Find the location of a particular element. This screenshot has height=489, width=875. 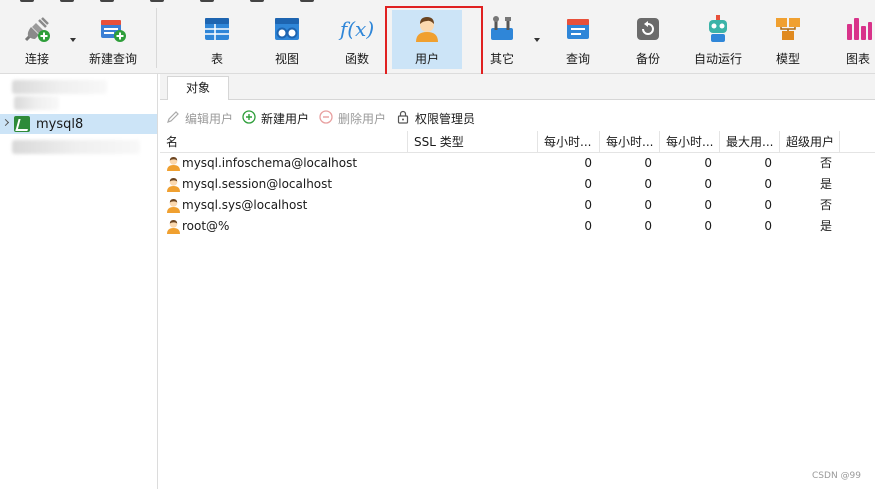

column-header-ssl: SSL 类型 is located at coordinates (473, 142).